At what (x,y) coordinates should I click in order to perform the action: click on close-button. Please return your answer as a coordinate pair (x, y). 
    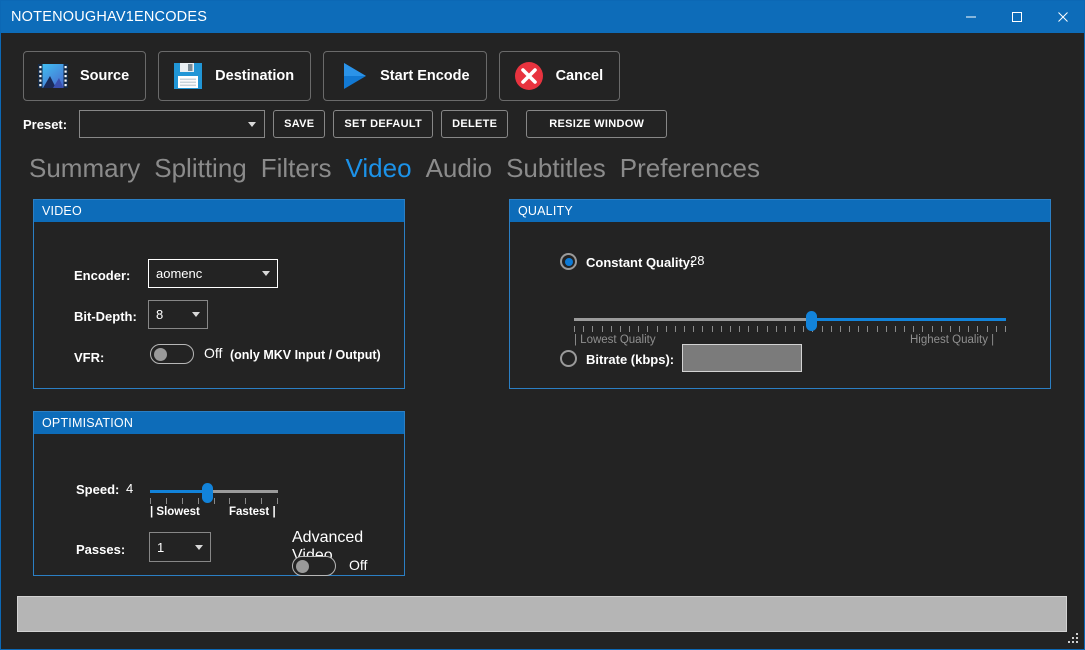
    Looking at the image, I should click on (1062, 17).